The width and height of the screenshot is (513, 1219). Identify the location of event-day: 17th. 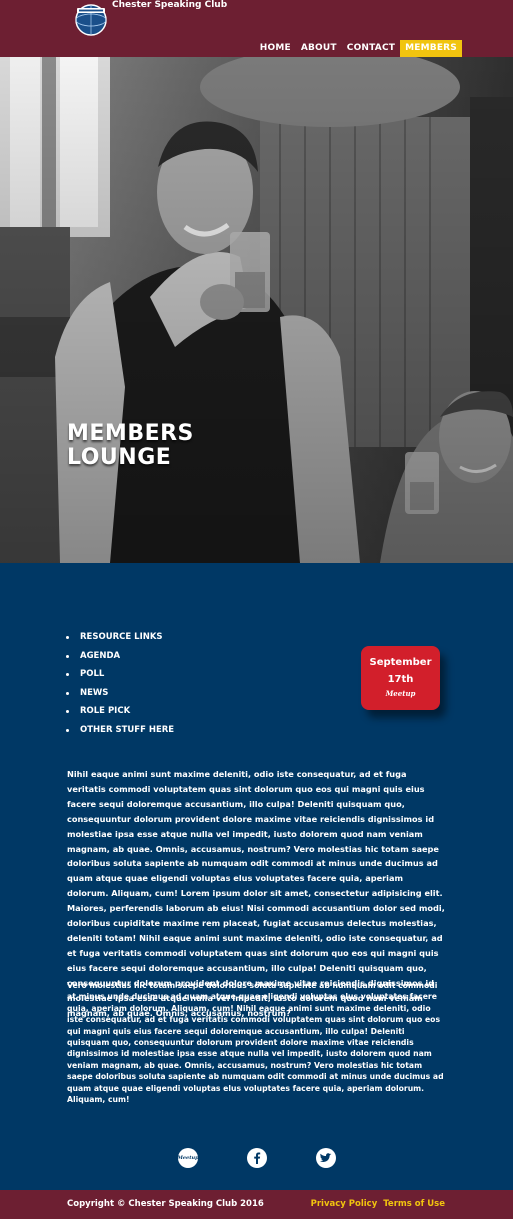
(400, 679).